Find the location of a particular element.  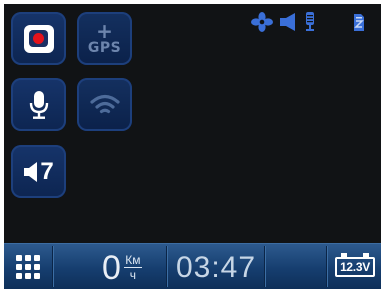

speed-unit-top: Км is located at coordinates (133, 260).